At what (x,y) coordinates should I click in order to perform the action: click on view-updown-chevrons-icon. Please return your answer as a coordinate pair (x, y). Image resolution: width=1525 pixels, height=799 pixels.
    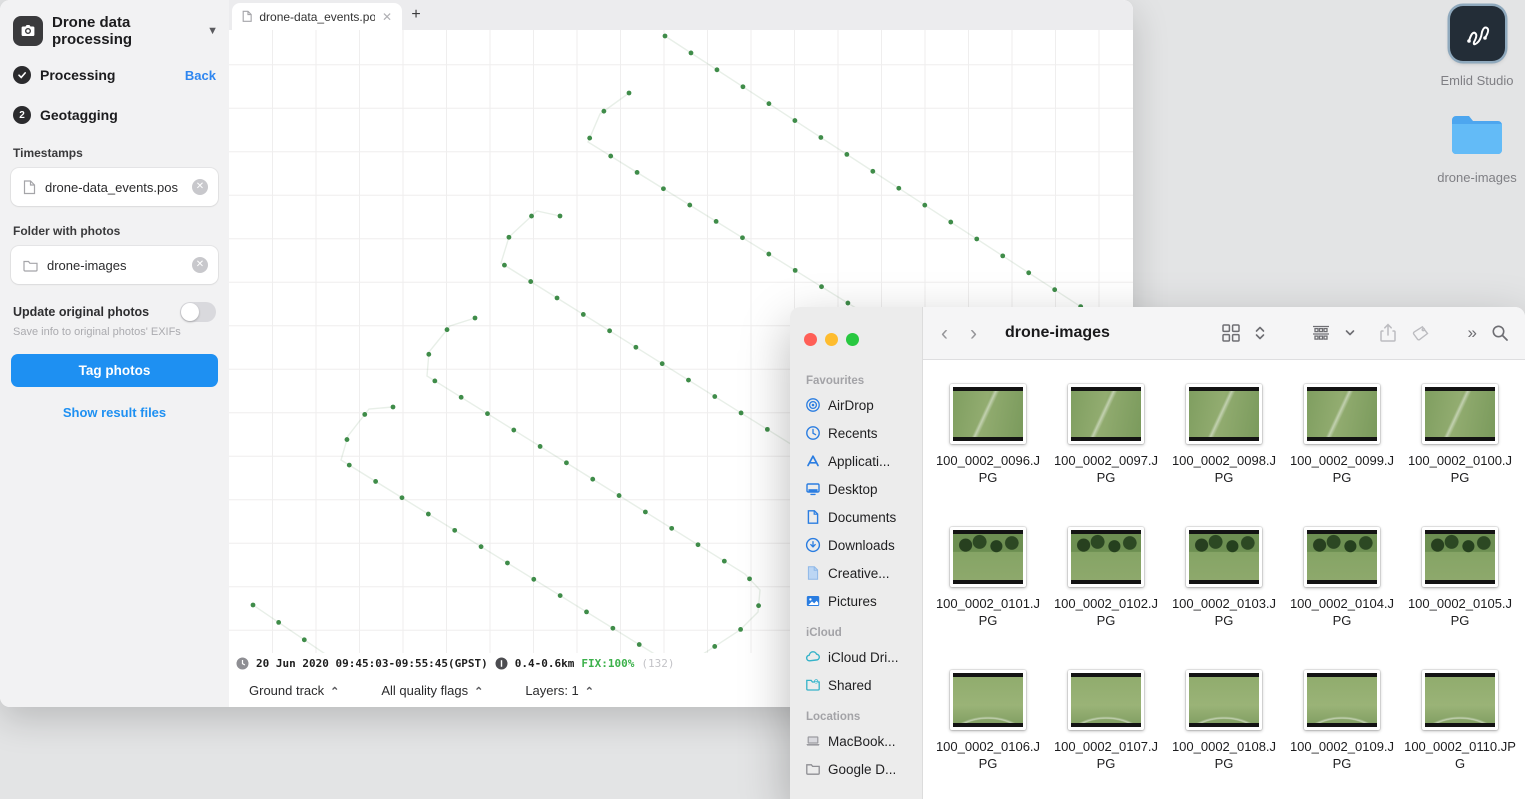
    Looking at the image, I should click on (1260, 333).